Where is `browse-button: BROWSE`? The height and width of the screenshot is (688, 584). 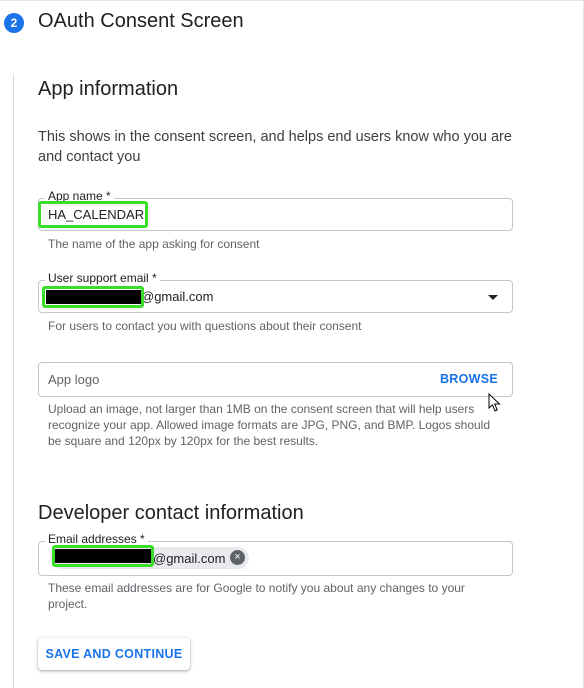 browse-button: BROWSE is located at coordinates (469, 379).